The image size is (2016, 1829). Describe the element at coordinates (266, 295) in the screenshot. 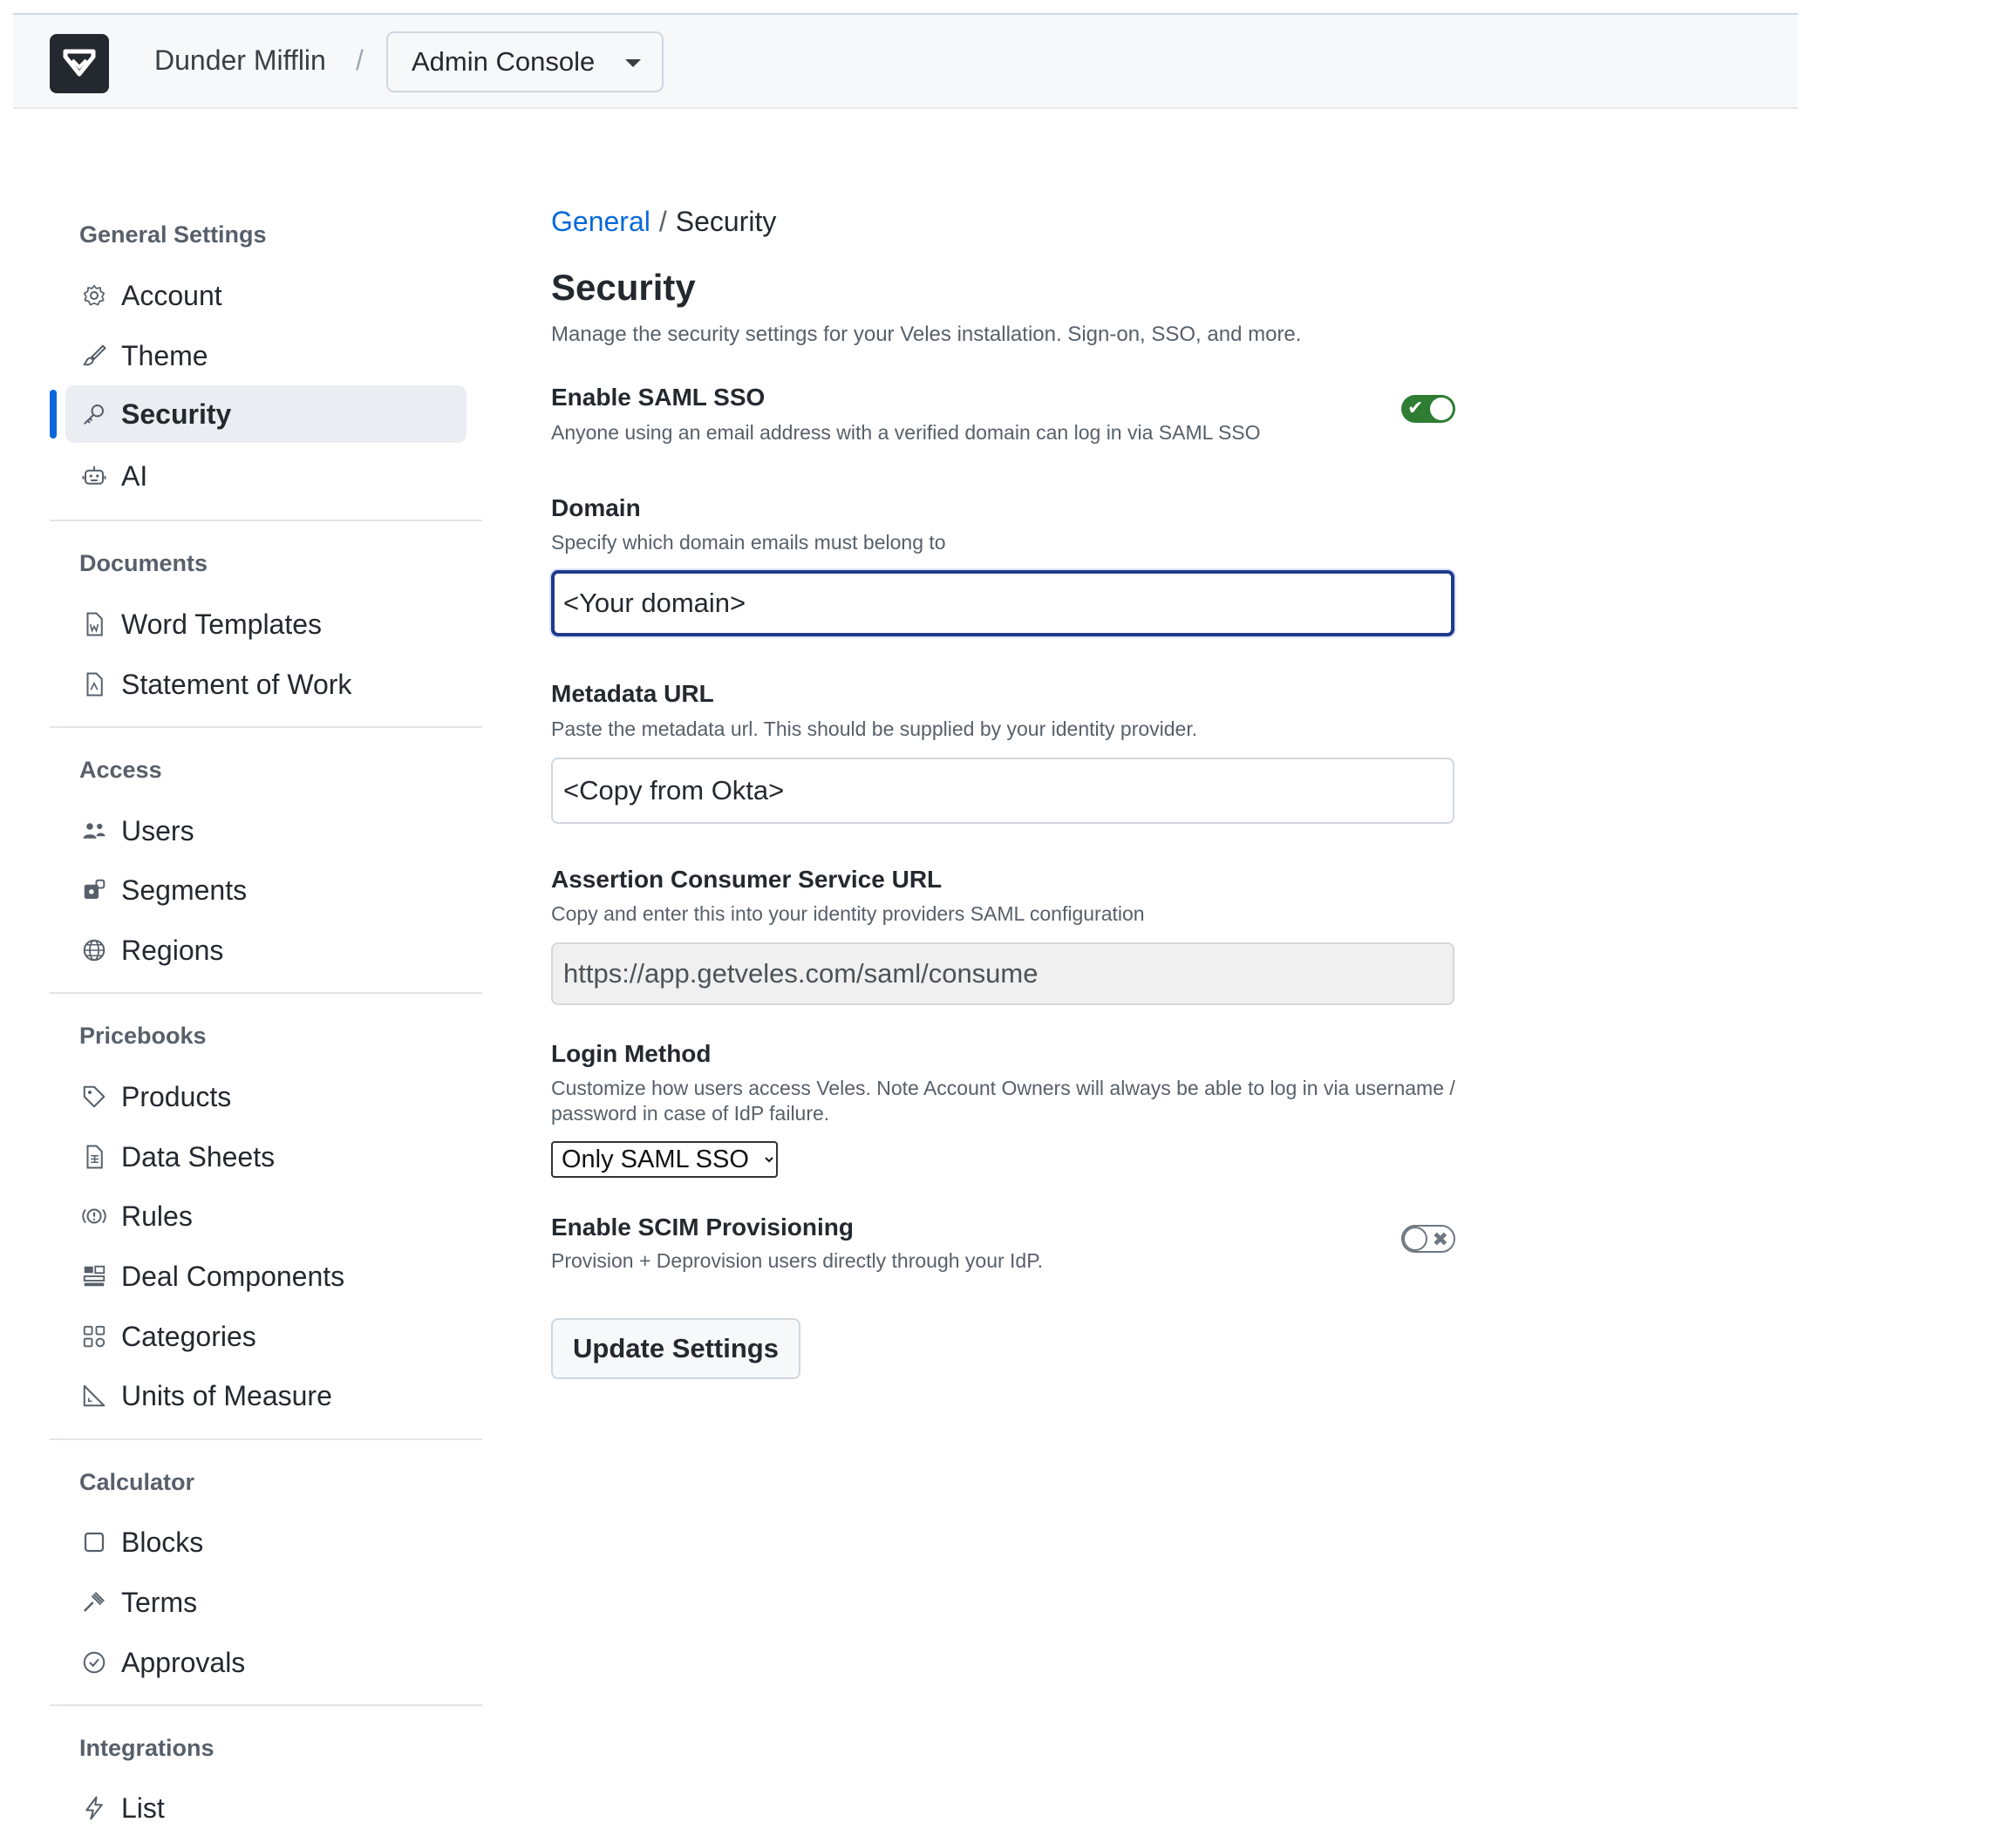

I see `sidebar-item-account: Account` at that location.